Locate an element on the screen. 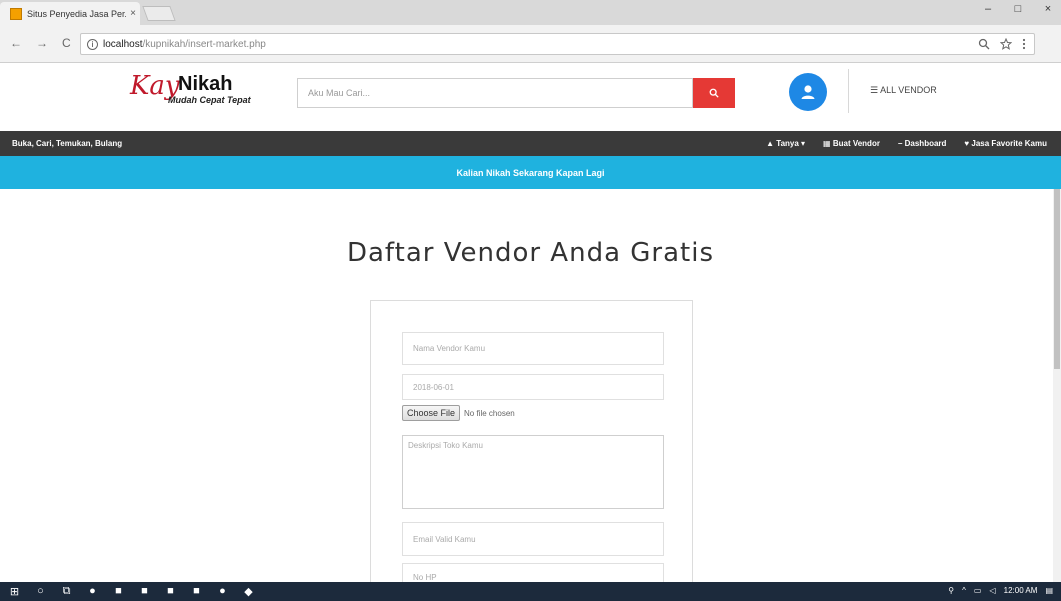 Image resolution: width=1061 pixels, height=601 pixels. date-value: 2018-06-01 is located at coordinates (433, 387).